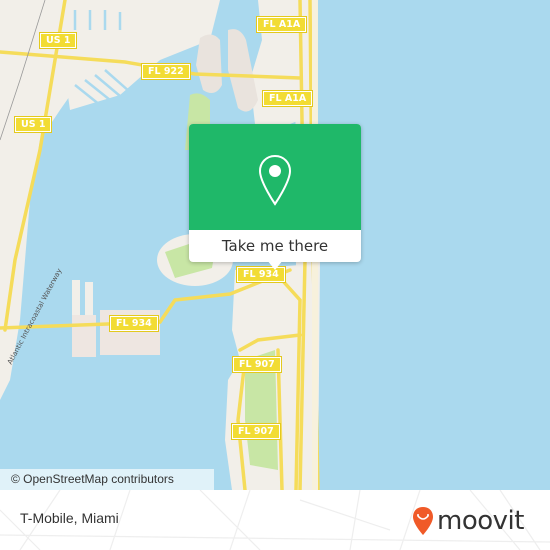 This screenshot has height=550, width=550. Describe the element at coordinates (480, 521) in the screenshot. I see `moovit-wordmark: moovit` at that location.